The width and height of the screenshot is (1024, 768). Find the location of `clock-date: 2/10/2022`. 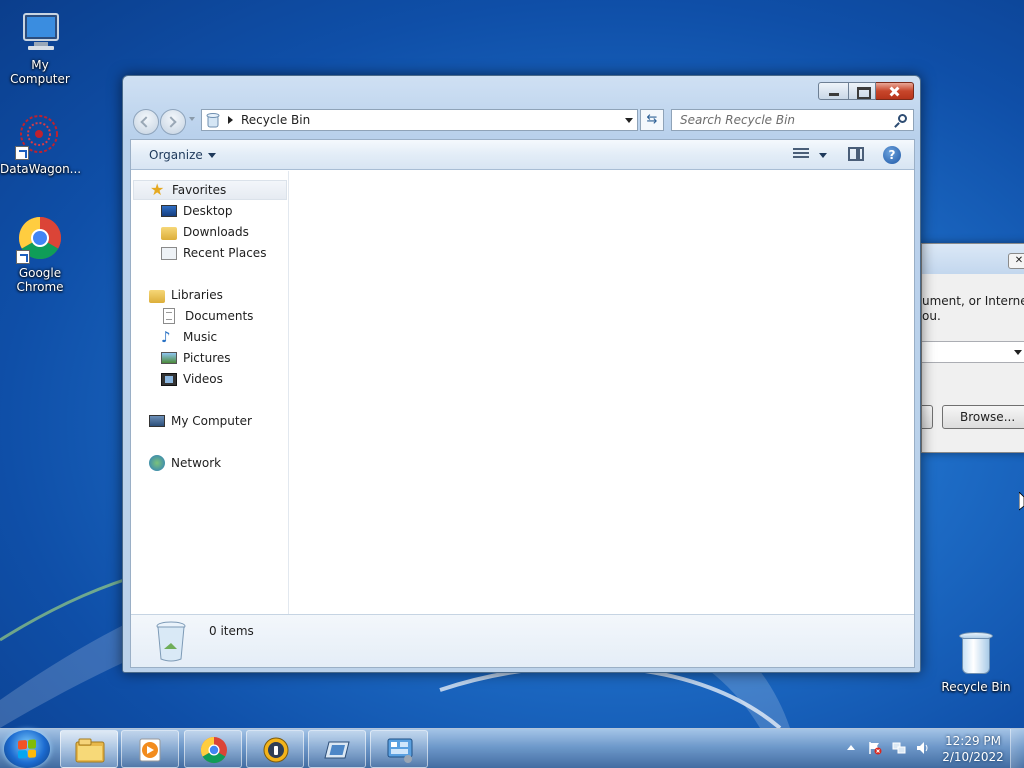

clock-date: 2/10/2022 is located at coordinates (973, 757).